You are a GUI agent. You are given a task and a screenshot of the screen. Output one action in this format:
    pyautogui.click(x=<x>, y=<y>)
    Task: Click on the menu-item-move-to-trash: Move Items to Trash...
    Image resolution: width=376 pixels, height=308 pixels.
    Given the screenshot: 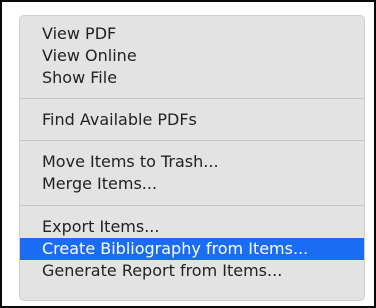 What is the action you would take?
    pyautogui.click(x=192, y=162)
    